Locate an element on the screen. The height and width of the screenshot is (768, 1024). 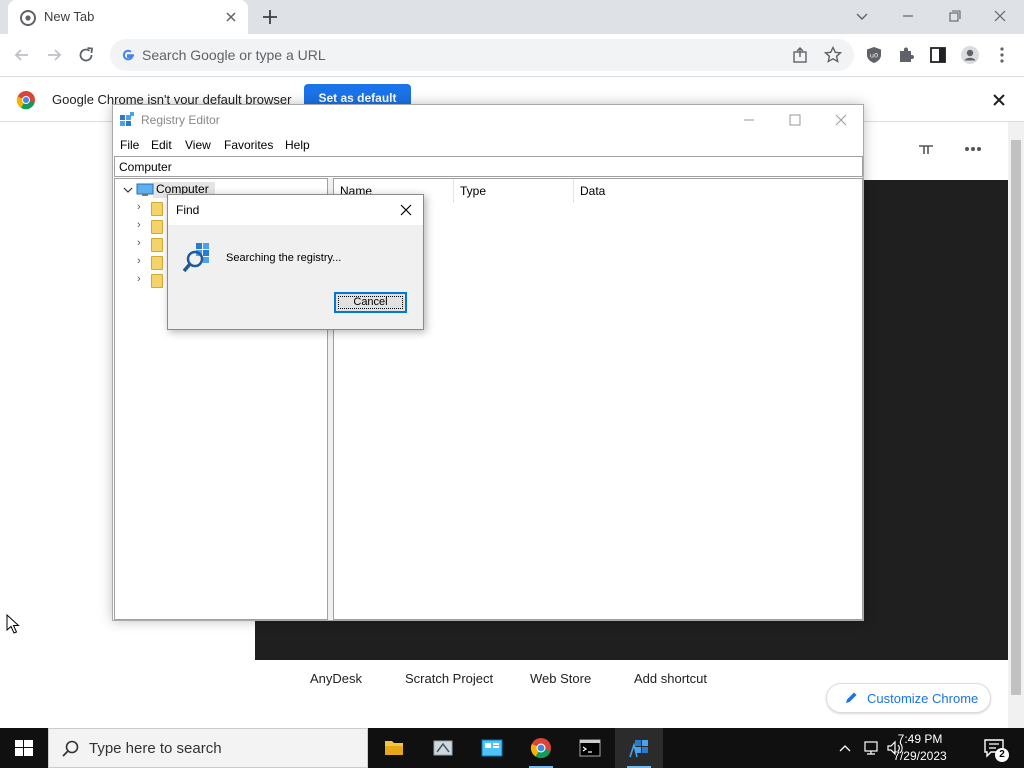
scrollbar-thumb is located at coordinates (1016, 417).